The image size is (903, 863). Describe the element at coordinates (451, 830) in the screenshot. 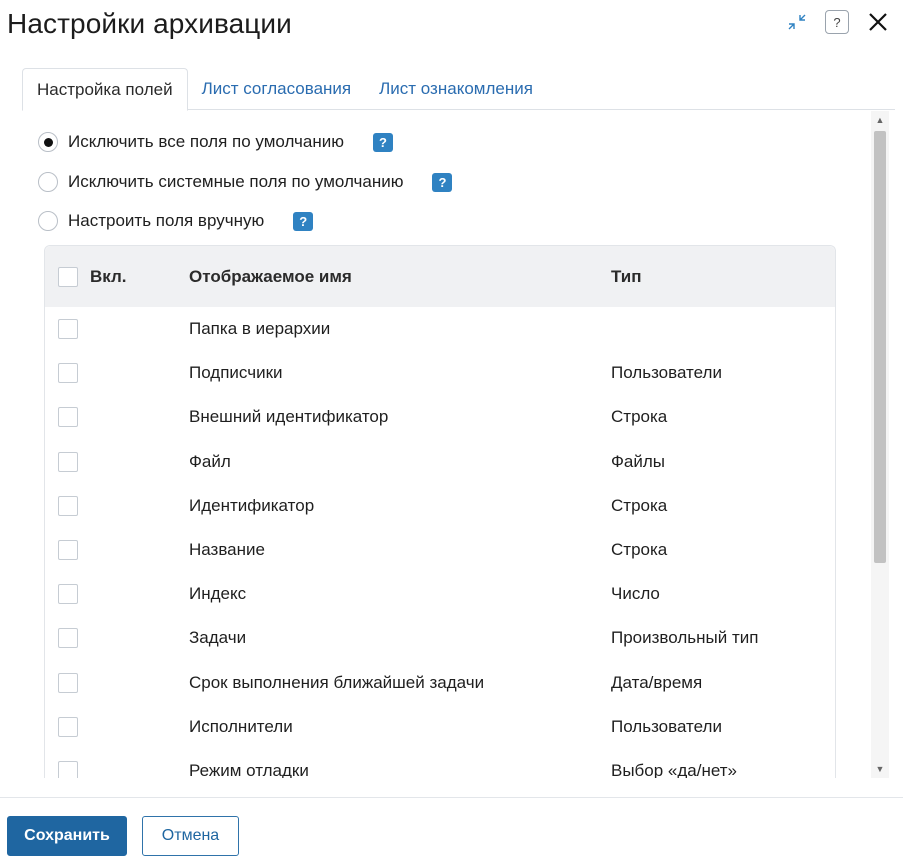

I see `dialog-footer: Сохранить Отмена` at that location.